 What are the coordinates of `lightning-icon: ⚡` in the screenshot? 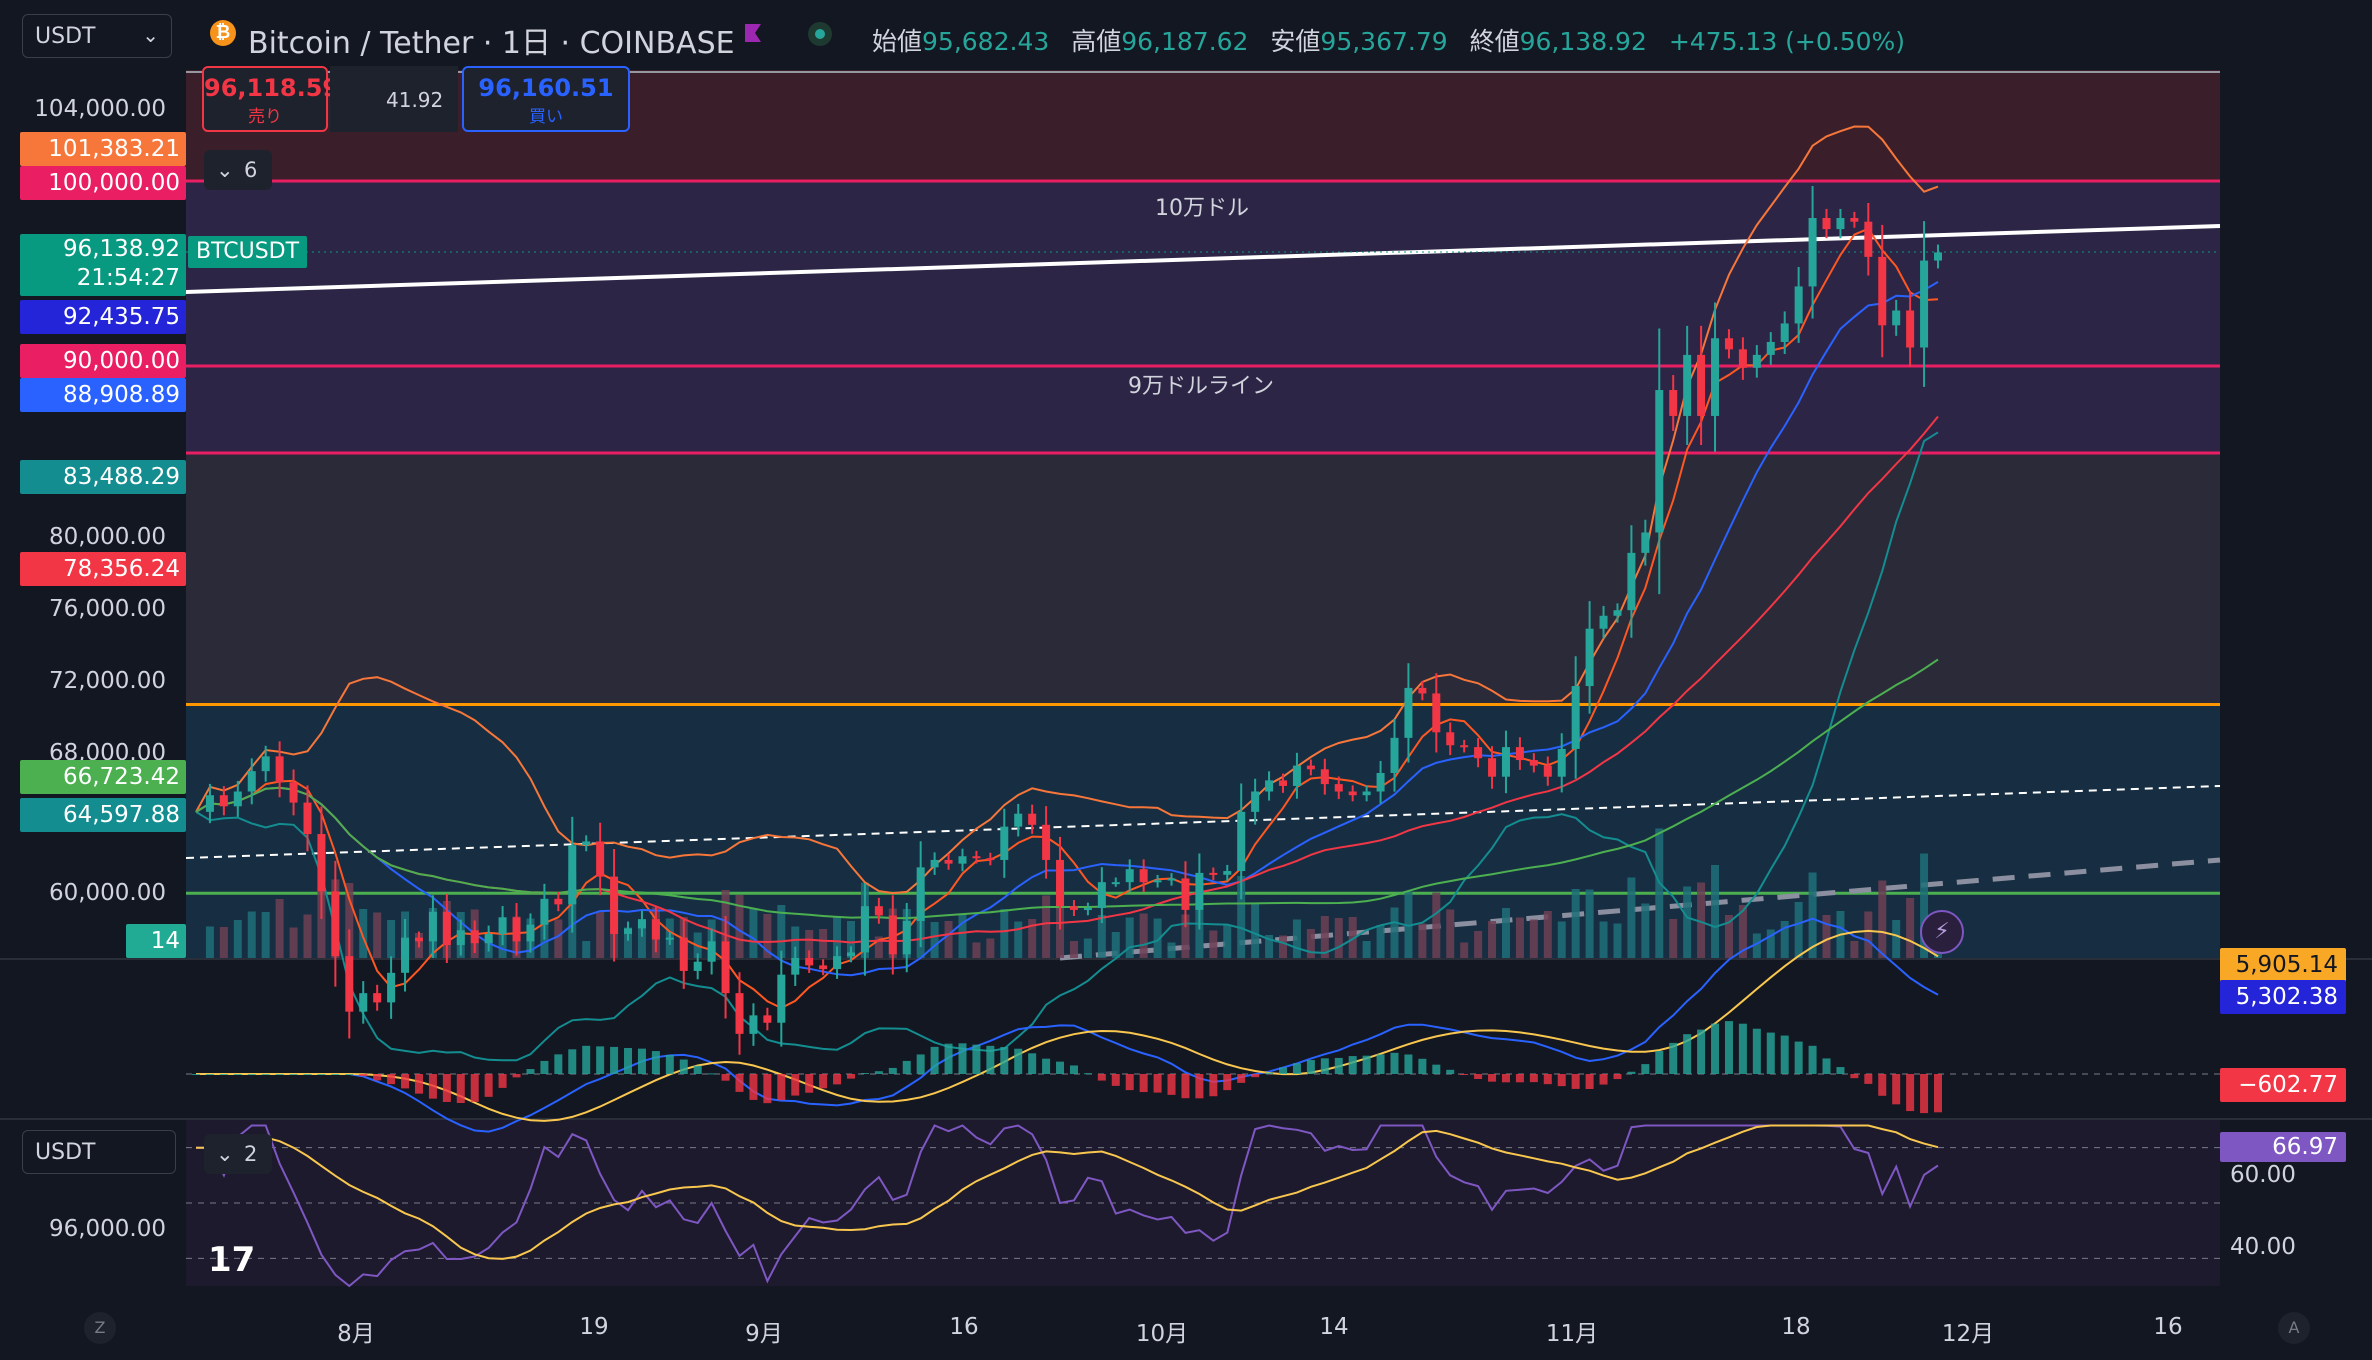 It's located at (1942, 932).